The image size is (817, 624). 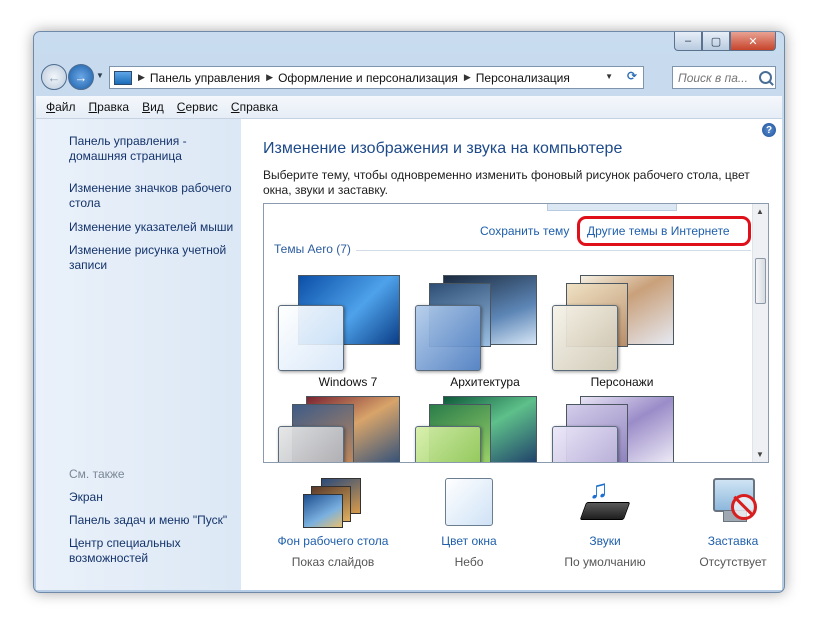 What do you see at coordinates (760, 454) in the screenshot?
I see `scroll-down-icon: ▼` at bounding box center [760, 454].